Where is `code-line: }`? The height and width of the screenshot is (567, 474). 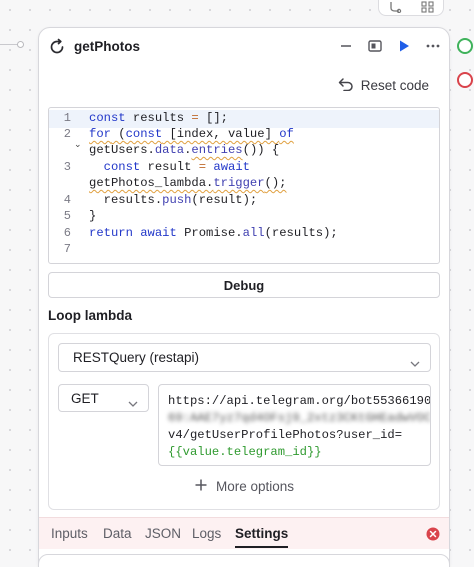 code-line: } is located at coordinates (93, 216).